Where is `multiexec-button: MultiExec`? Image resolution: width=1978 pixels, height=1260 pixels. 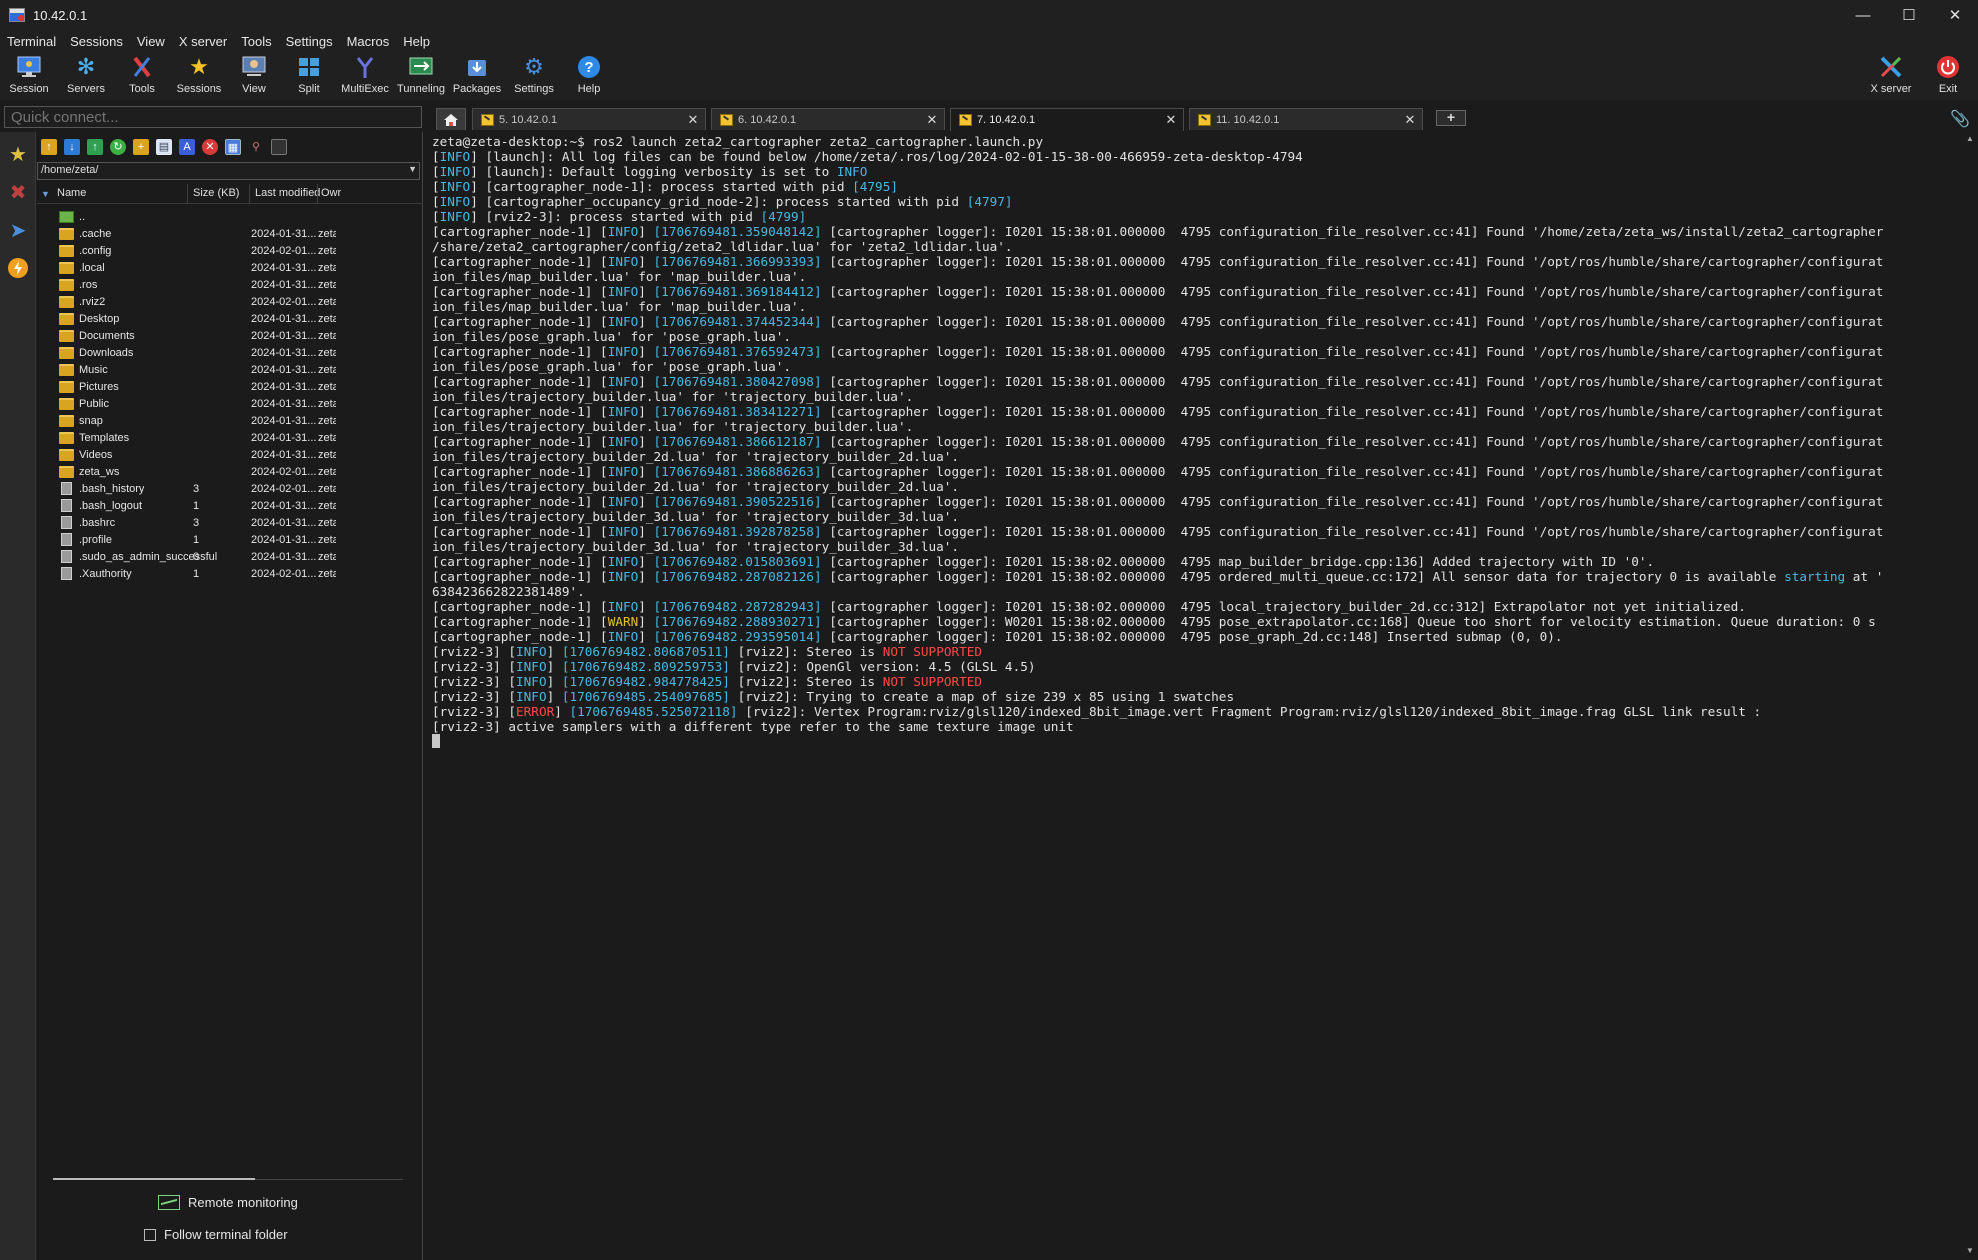 multiexec-button: MultiExec is located at coordinates (365, 76).